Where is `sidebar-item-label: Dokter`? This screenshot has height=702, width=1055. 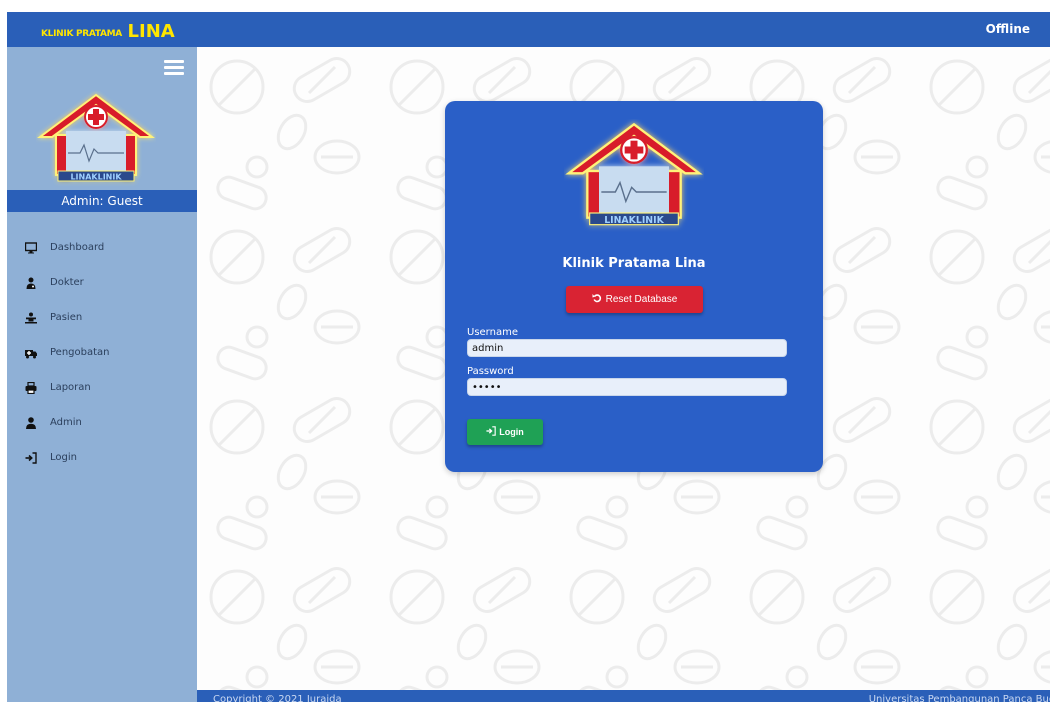 sidebar-item-label: Dokter is located at coordinates (67, 282).